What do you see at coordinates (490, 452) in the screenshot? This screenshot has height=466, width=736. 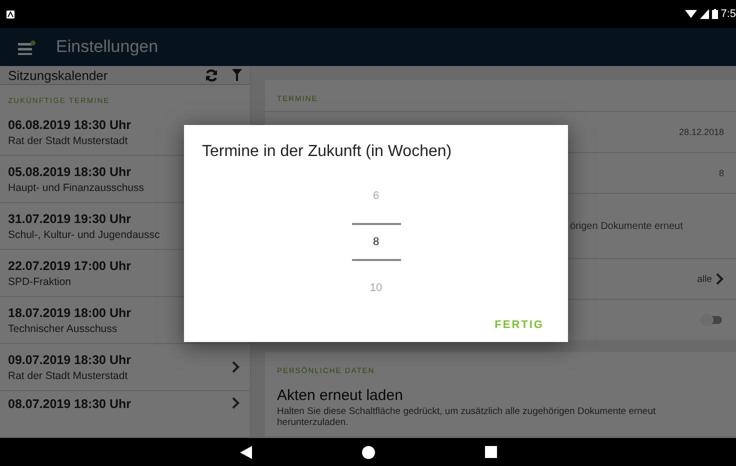 I see `recents-icon` at bounding box center [490, 452].